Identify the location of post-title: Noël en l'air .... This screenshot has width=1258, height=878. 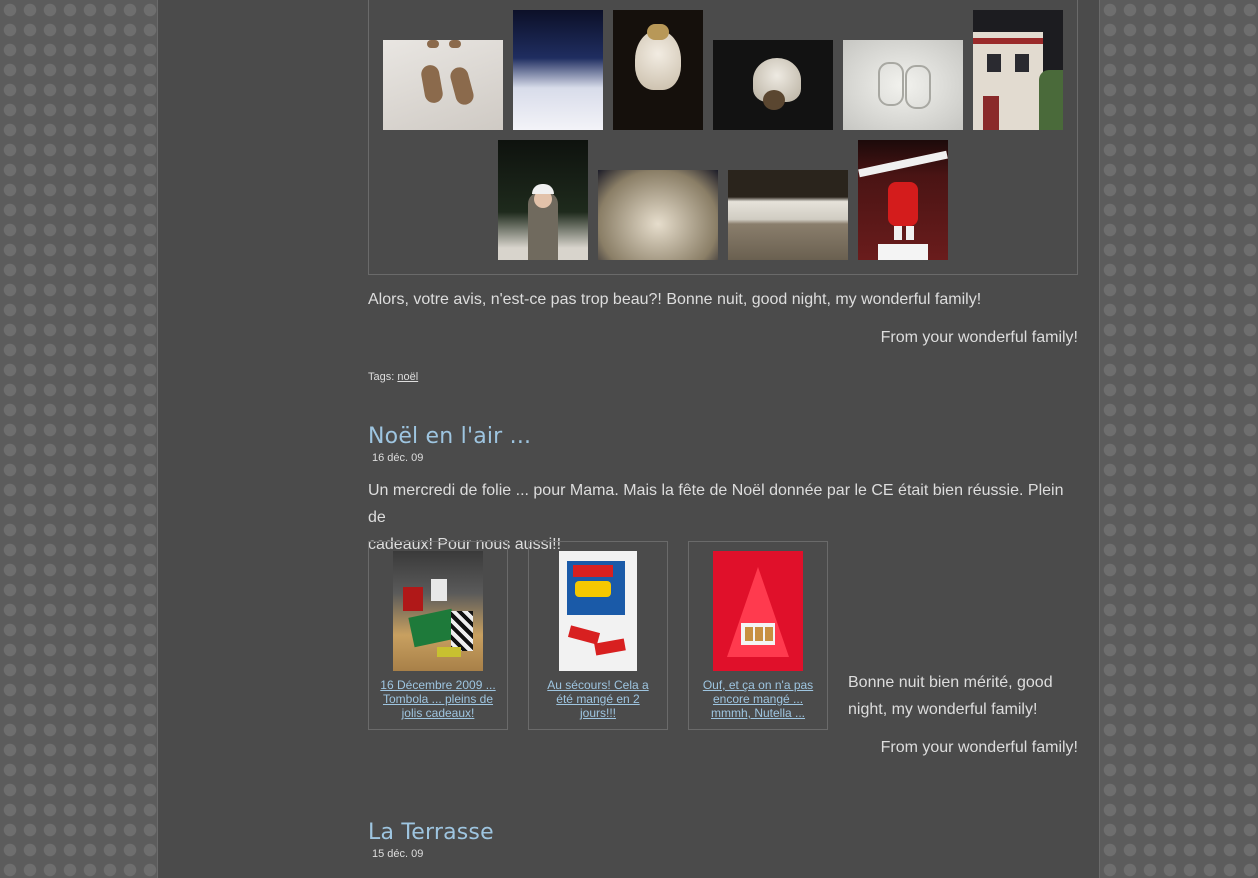
(449, 436).